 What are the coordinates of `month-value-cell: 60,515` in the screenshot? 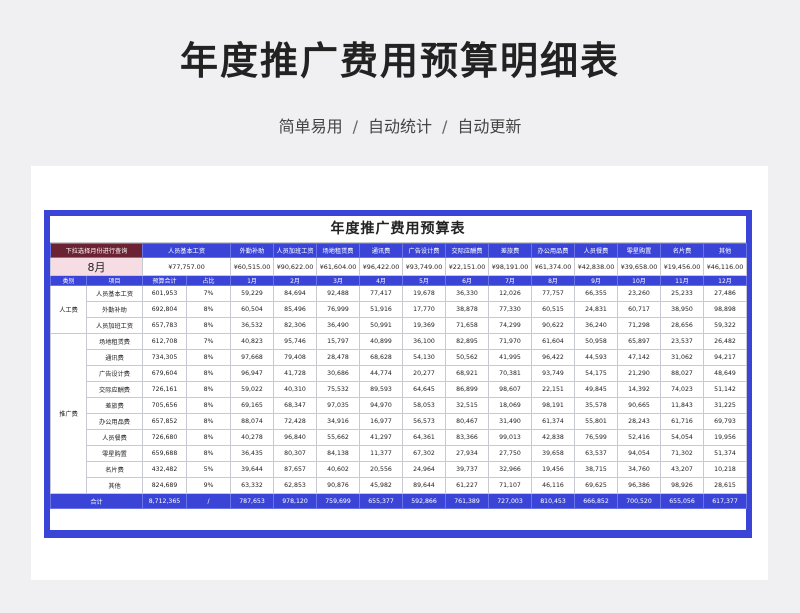 It's located at (553, 309).